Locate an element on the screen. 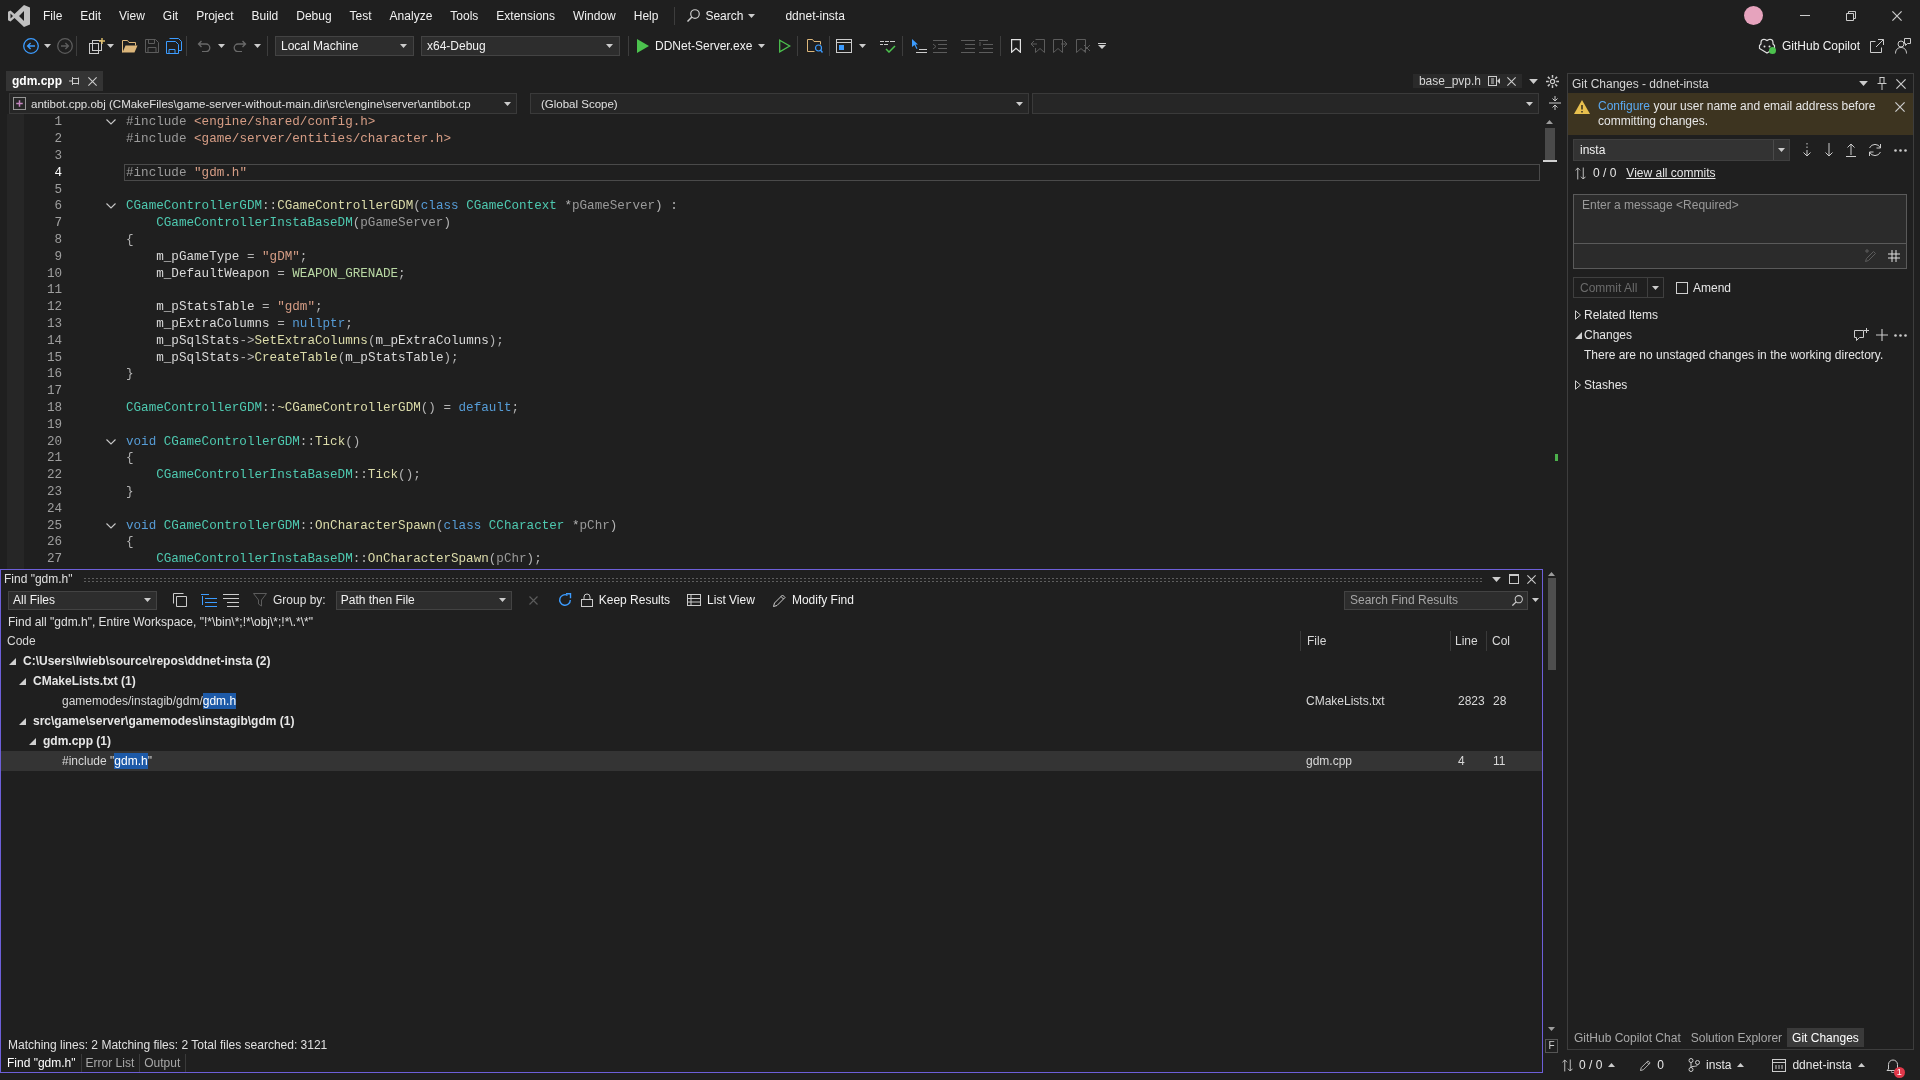 The width and height of the screenshot is (1920, 1080). tool-window-tab: GitHub Copilot Chat is located at coordinates (1627, 1037).